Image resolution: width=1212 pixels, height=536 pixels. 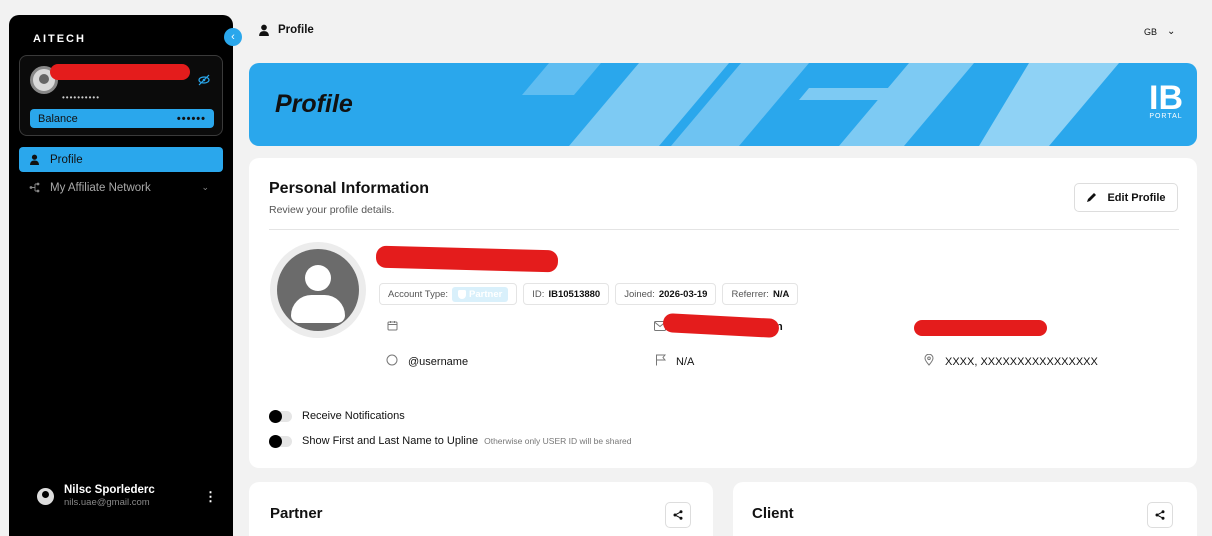 What do you see at coordinates (66, 159) in the screenshot?
I see `sidebar-item-label: Profile` at bounding box center [66, 159].